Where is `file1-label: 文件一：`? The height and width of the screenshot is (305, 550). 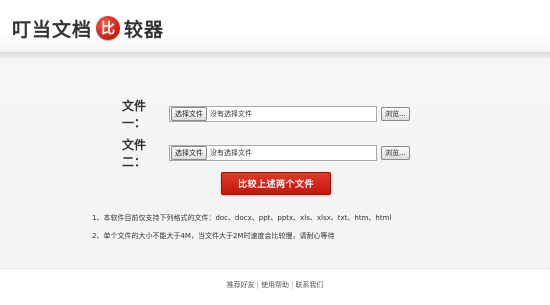
file1-label: 文件一： is located at coordinates (134, 114).